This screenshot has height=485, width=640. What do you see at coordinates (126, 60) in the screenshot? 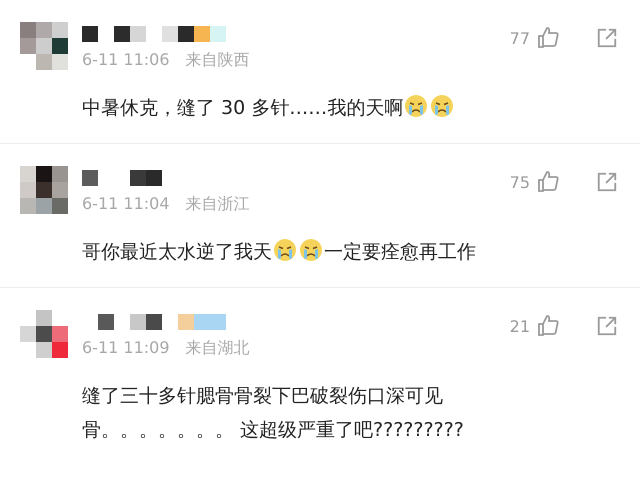
I see `comment-time: 6-11 11:06` at bounding box center [126, 60].